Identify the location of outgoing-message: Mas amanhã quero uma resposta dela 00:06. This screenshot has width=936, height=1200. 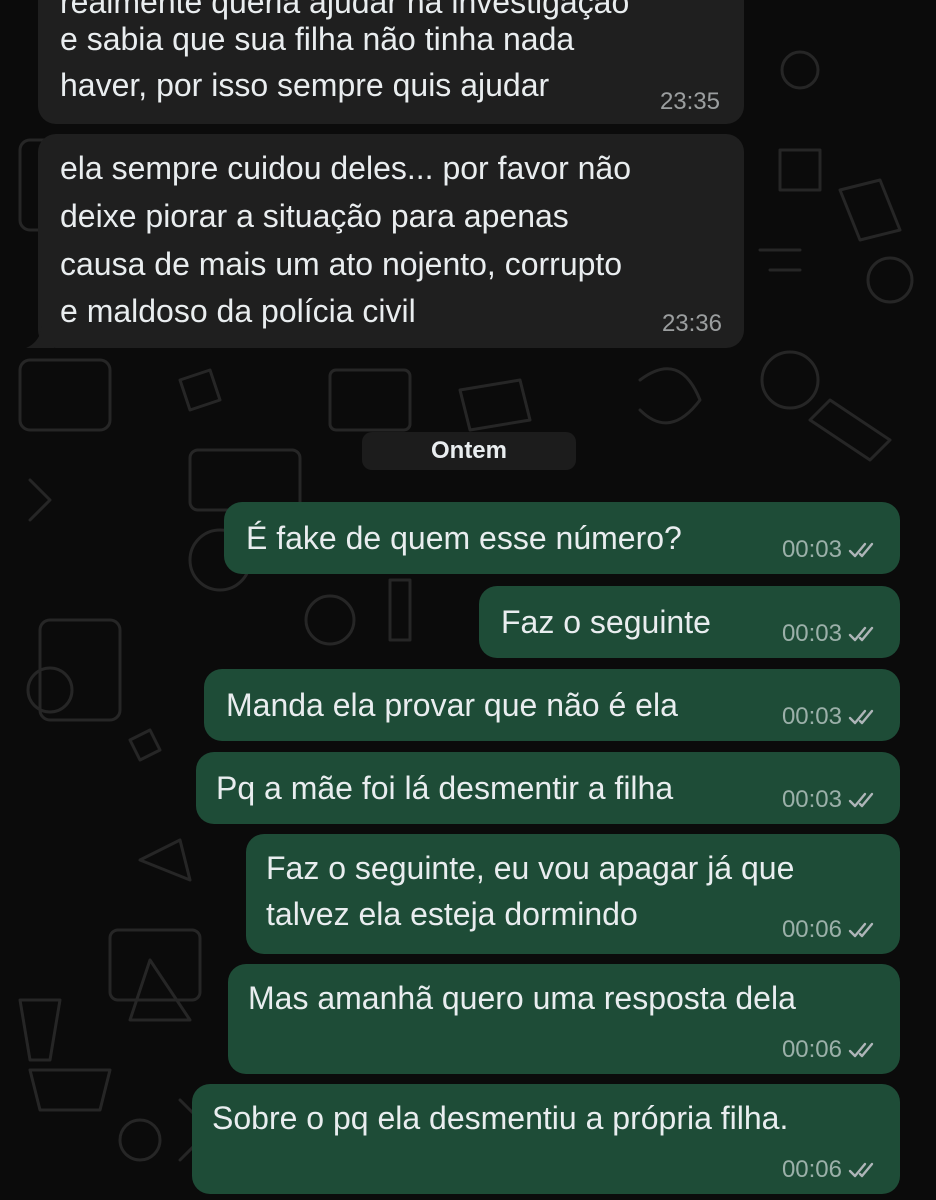
(564, 1019).